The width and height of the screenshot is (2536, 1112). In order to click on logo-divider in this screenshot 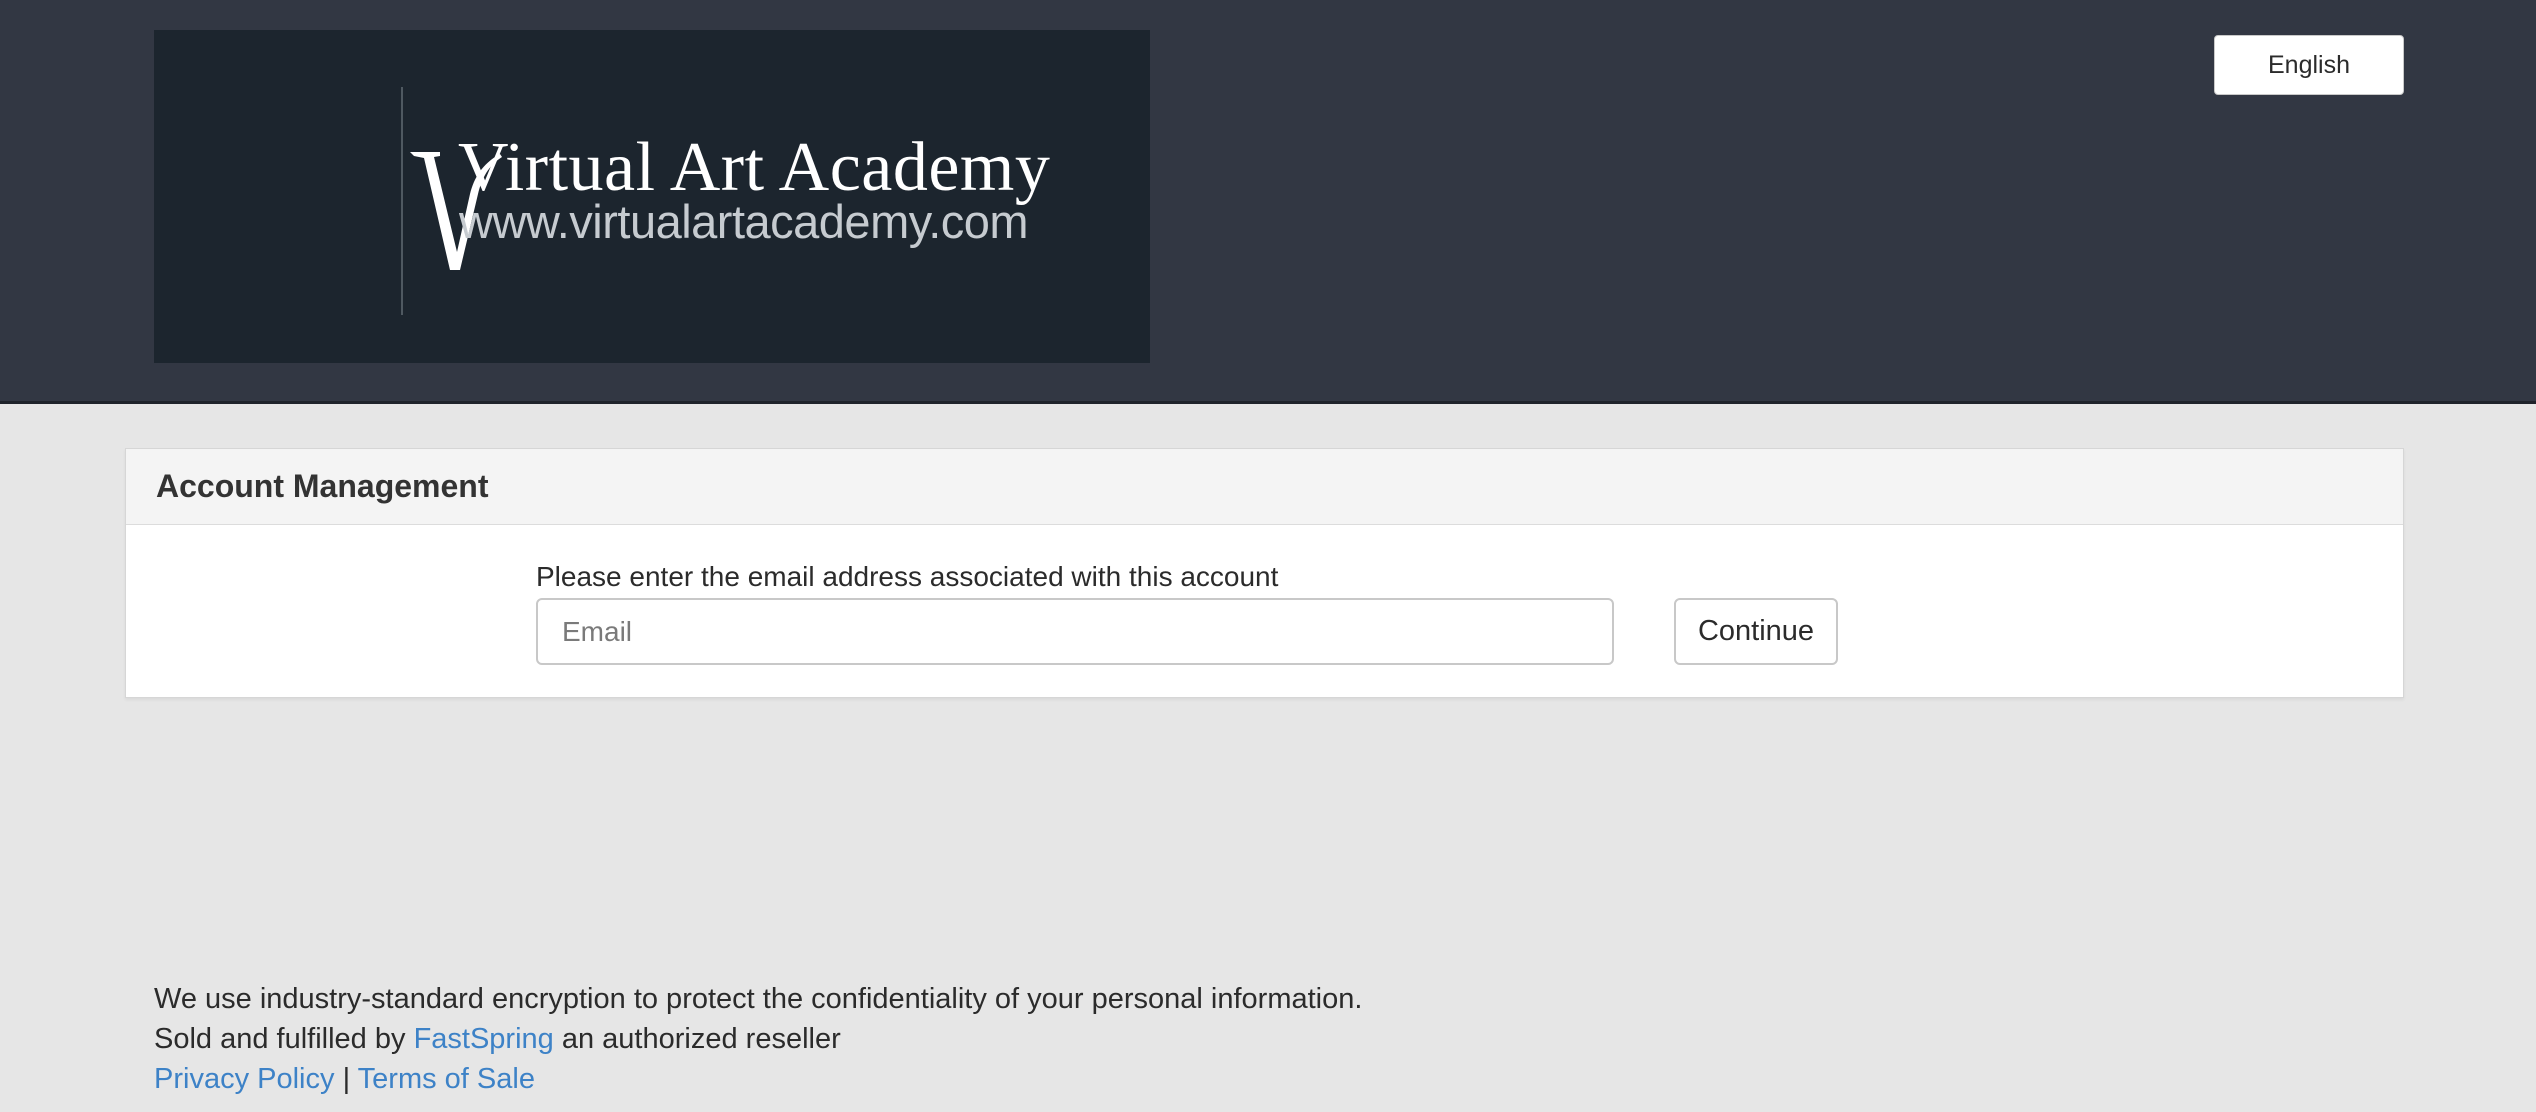, I will do `click(402, 201)`.